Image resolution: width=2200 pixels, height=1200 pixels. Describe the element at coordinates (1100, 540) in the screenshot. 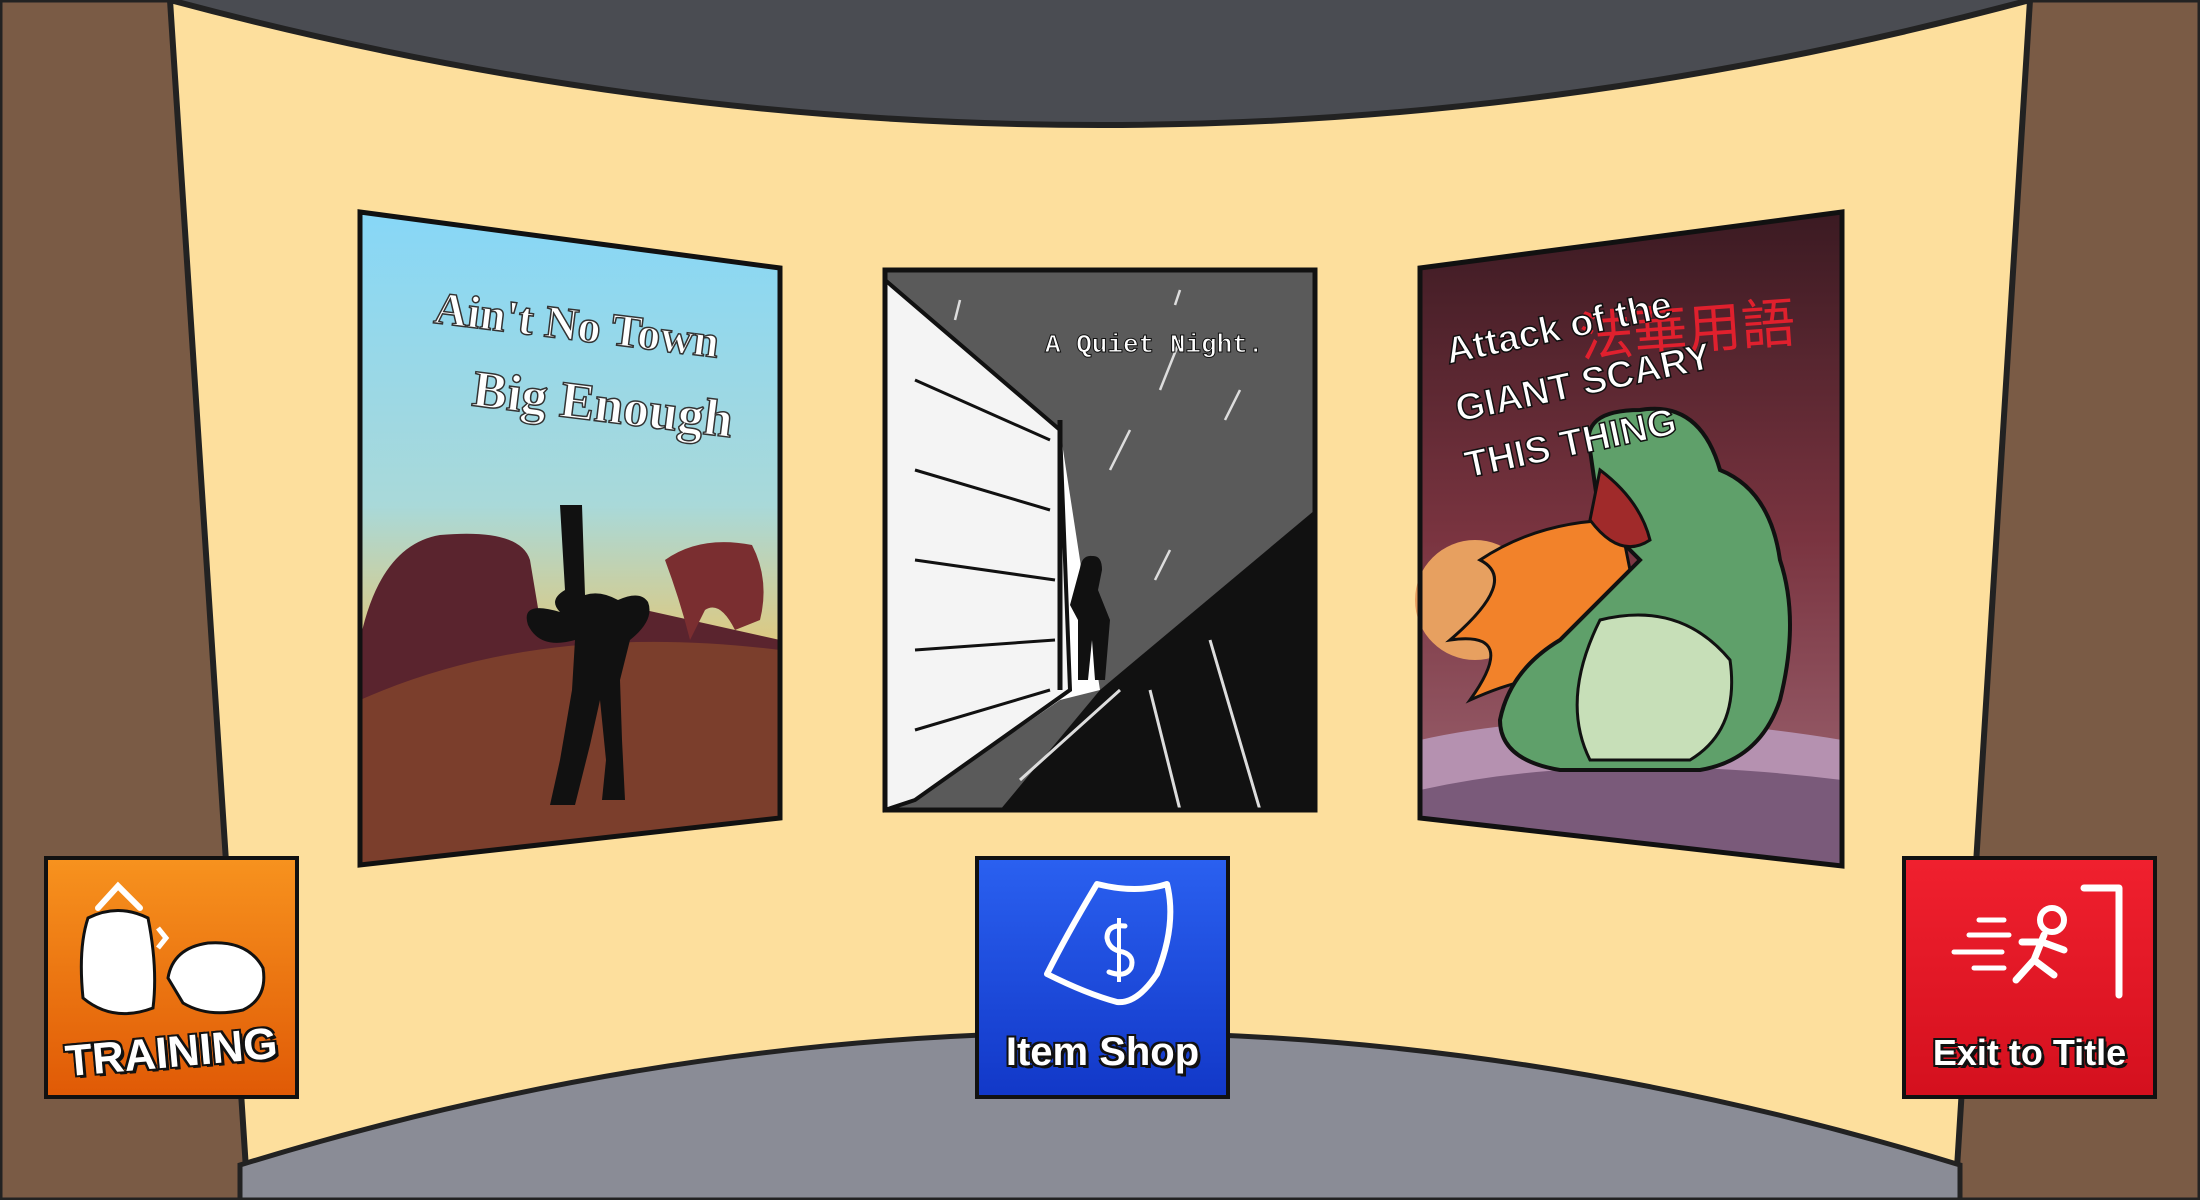

I see `poster-noir-select` at that location.